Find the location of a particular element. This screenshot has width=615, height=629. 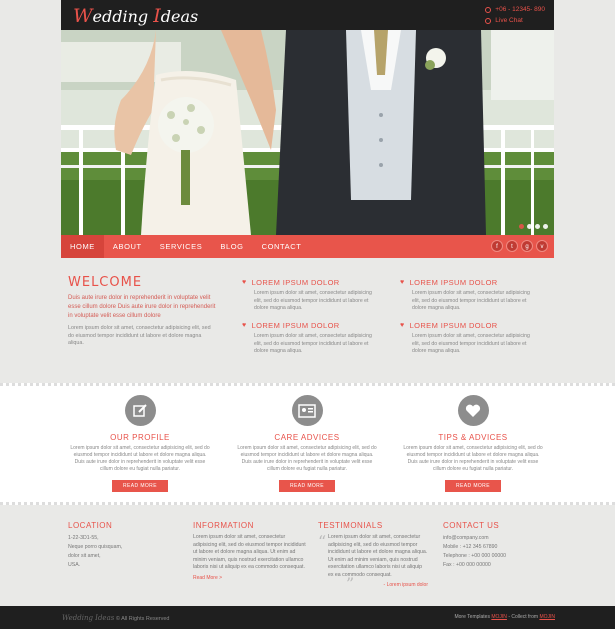

footer-heading: TESTIMONIALS is located at coordinates (350, 525).